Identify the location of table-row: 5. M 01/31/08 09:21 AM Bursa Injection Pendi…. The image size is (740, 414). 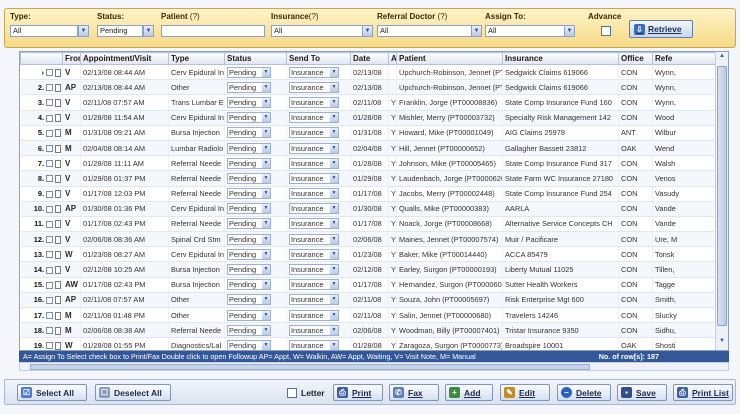
(368, 133).